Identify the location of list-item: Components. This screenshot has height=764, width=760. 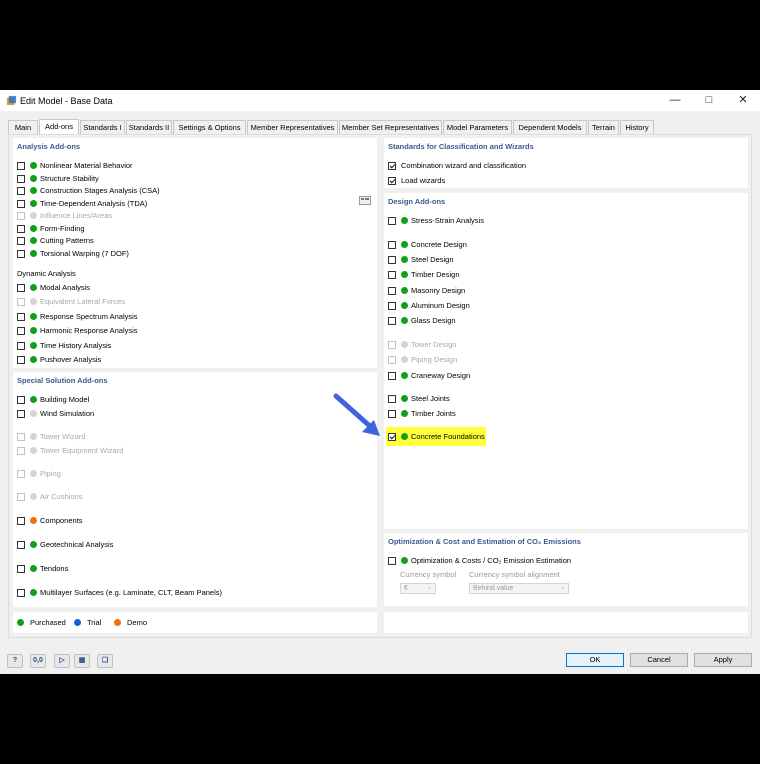
(50, 520).